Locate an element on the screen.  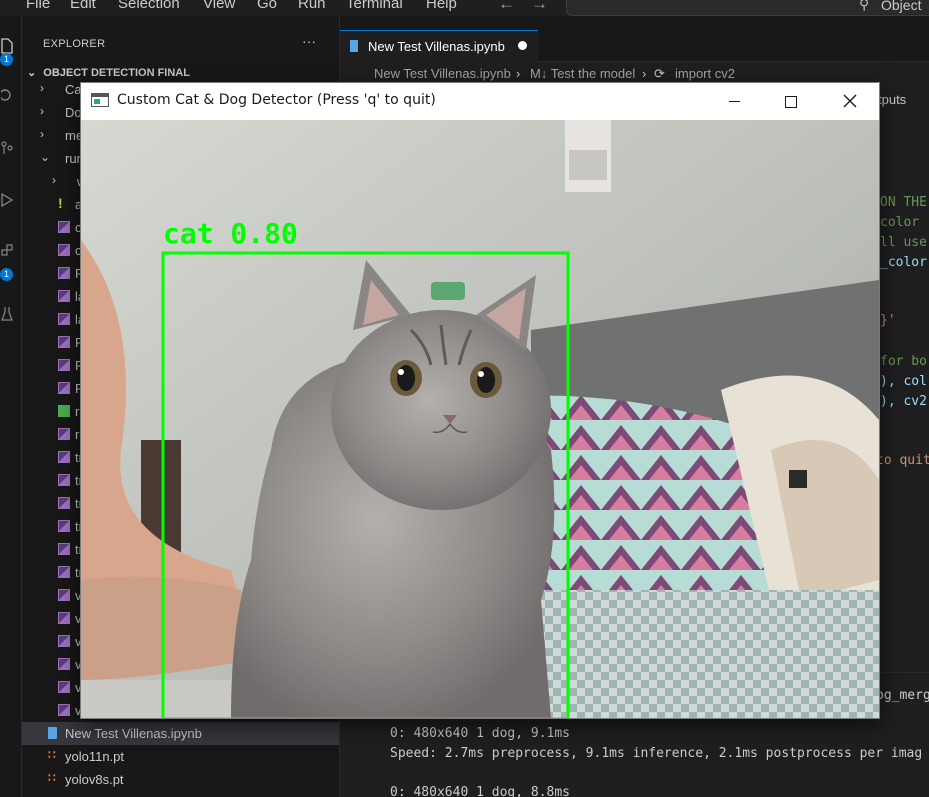
tab-label: New Test Villenas.ipynb is located at coordinates (436, 46).